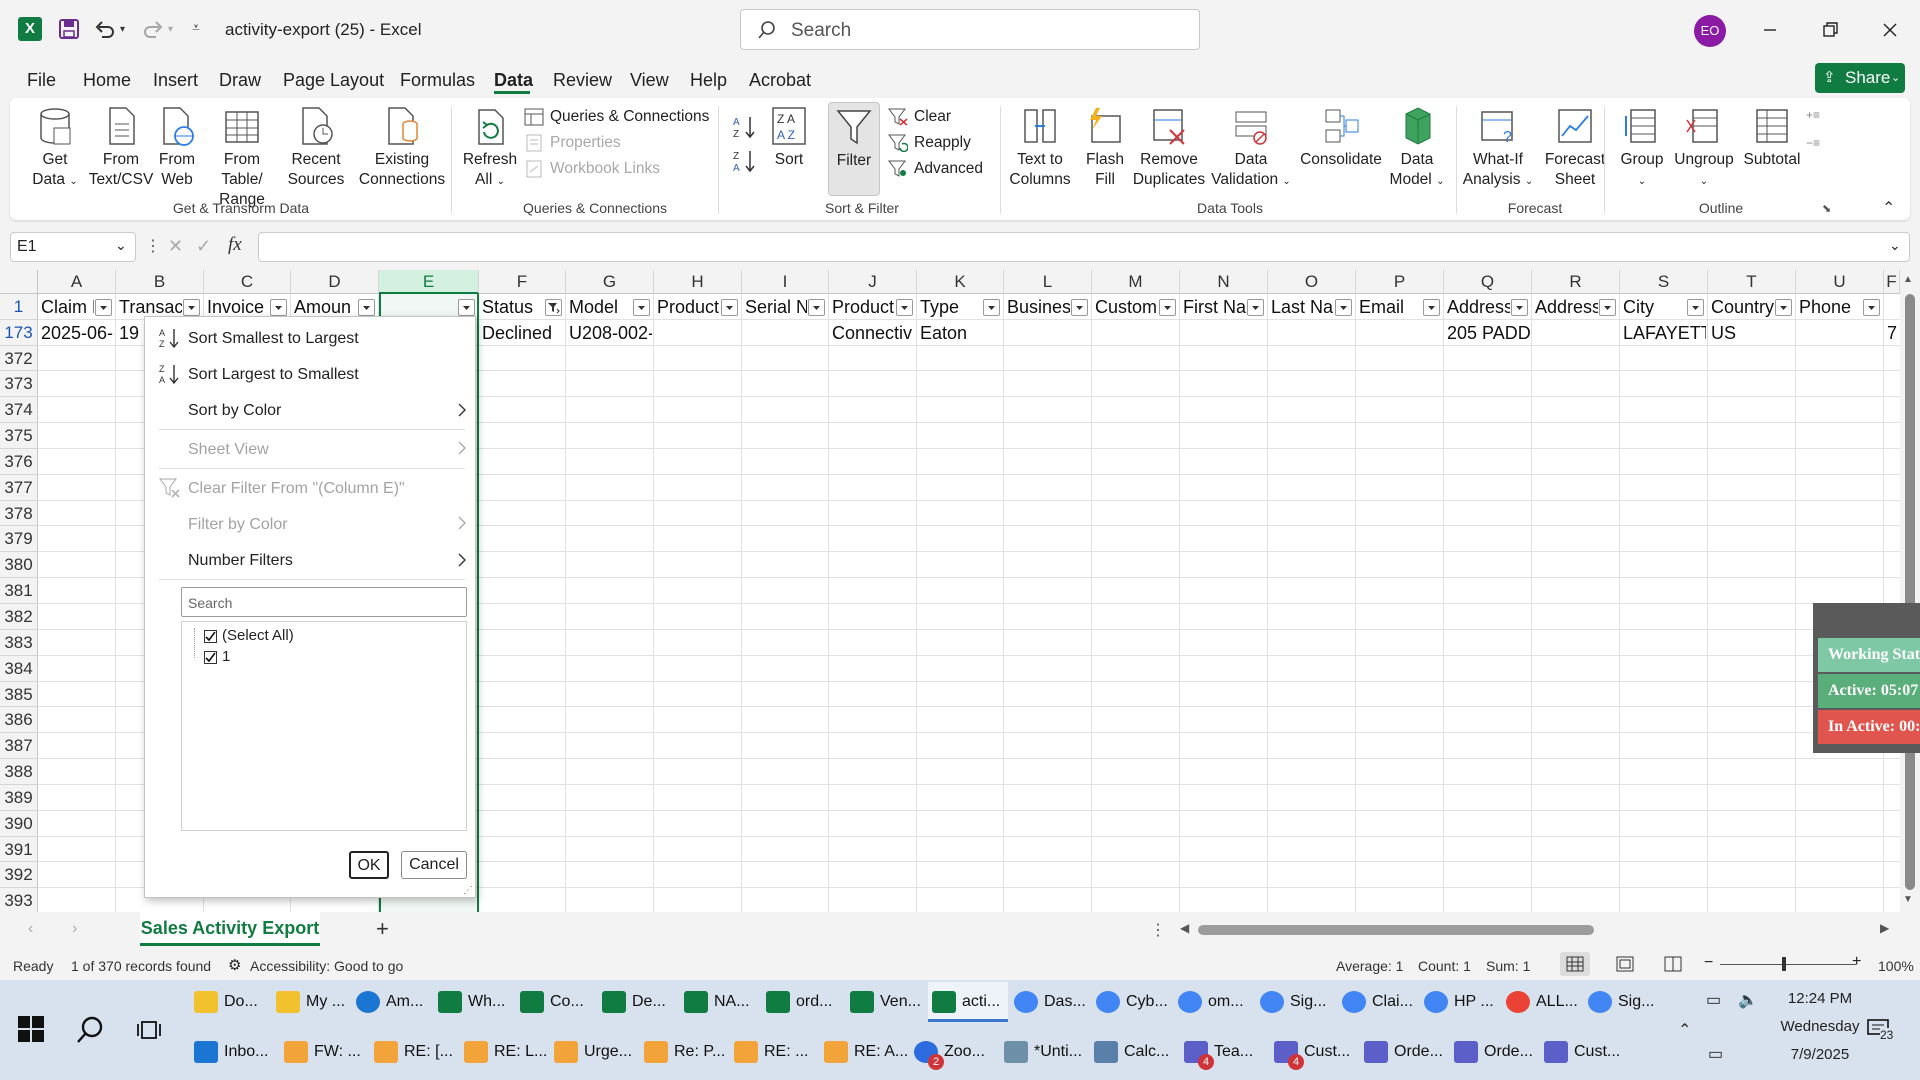 This screenshot has width=1920, height=1080. I want to click on column-header-a: A, so click(77, 282).